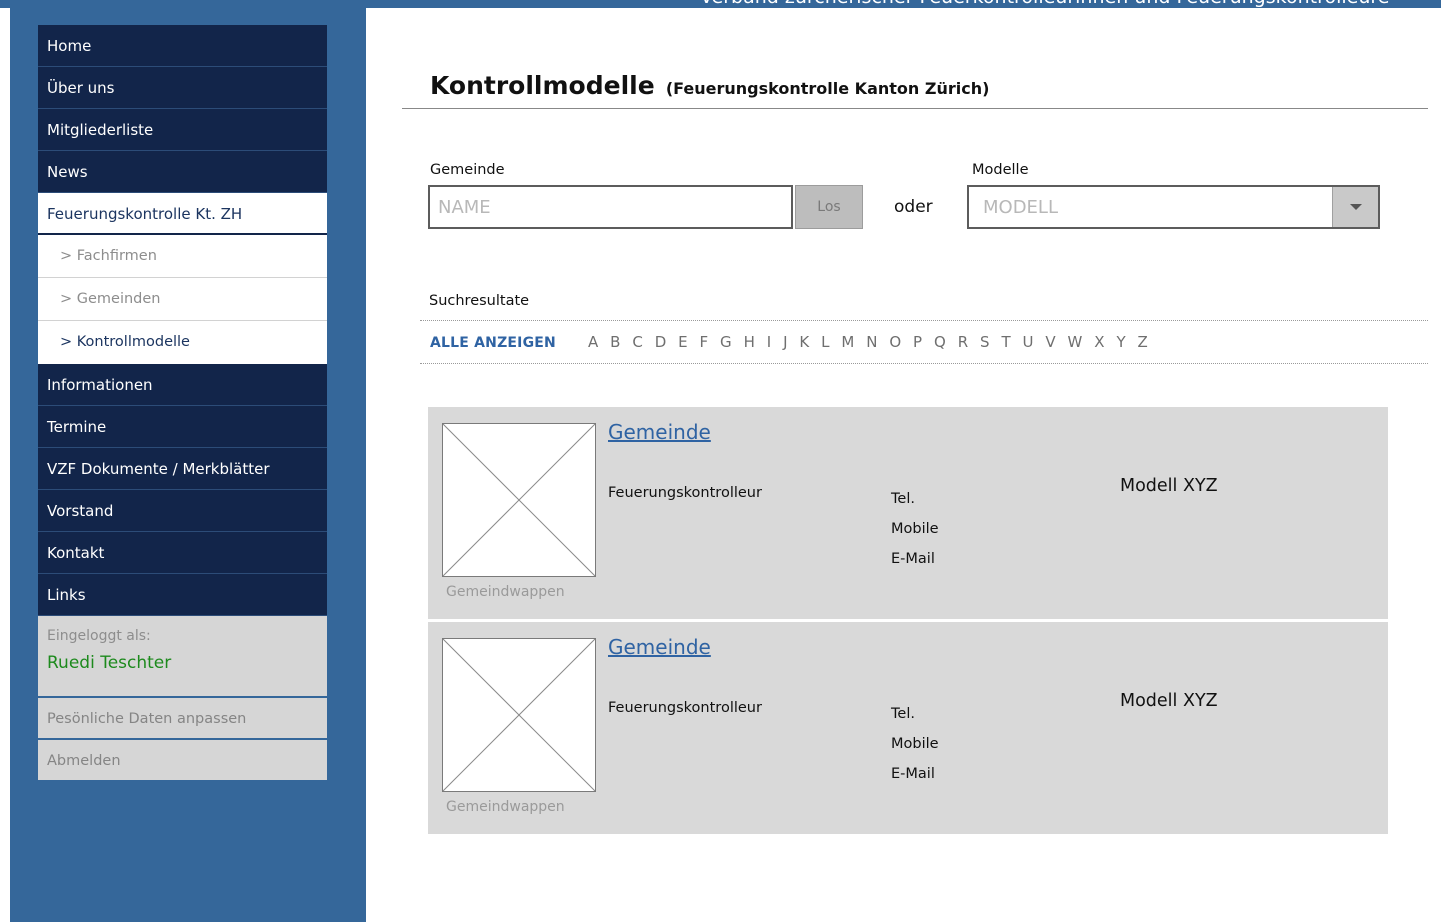 This screenshot has height=922, width=1441. I want to click on sidebar-subitem-fachfirmen: > Fachfirmen, so click(182, 256).